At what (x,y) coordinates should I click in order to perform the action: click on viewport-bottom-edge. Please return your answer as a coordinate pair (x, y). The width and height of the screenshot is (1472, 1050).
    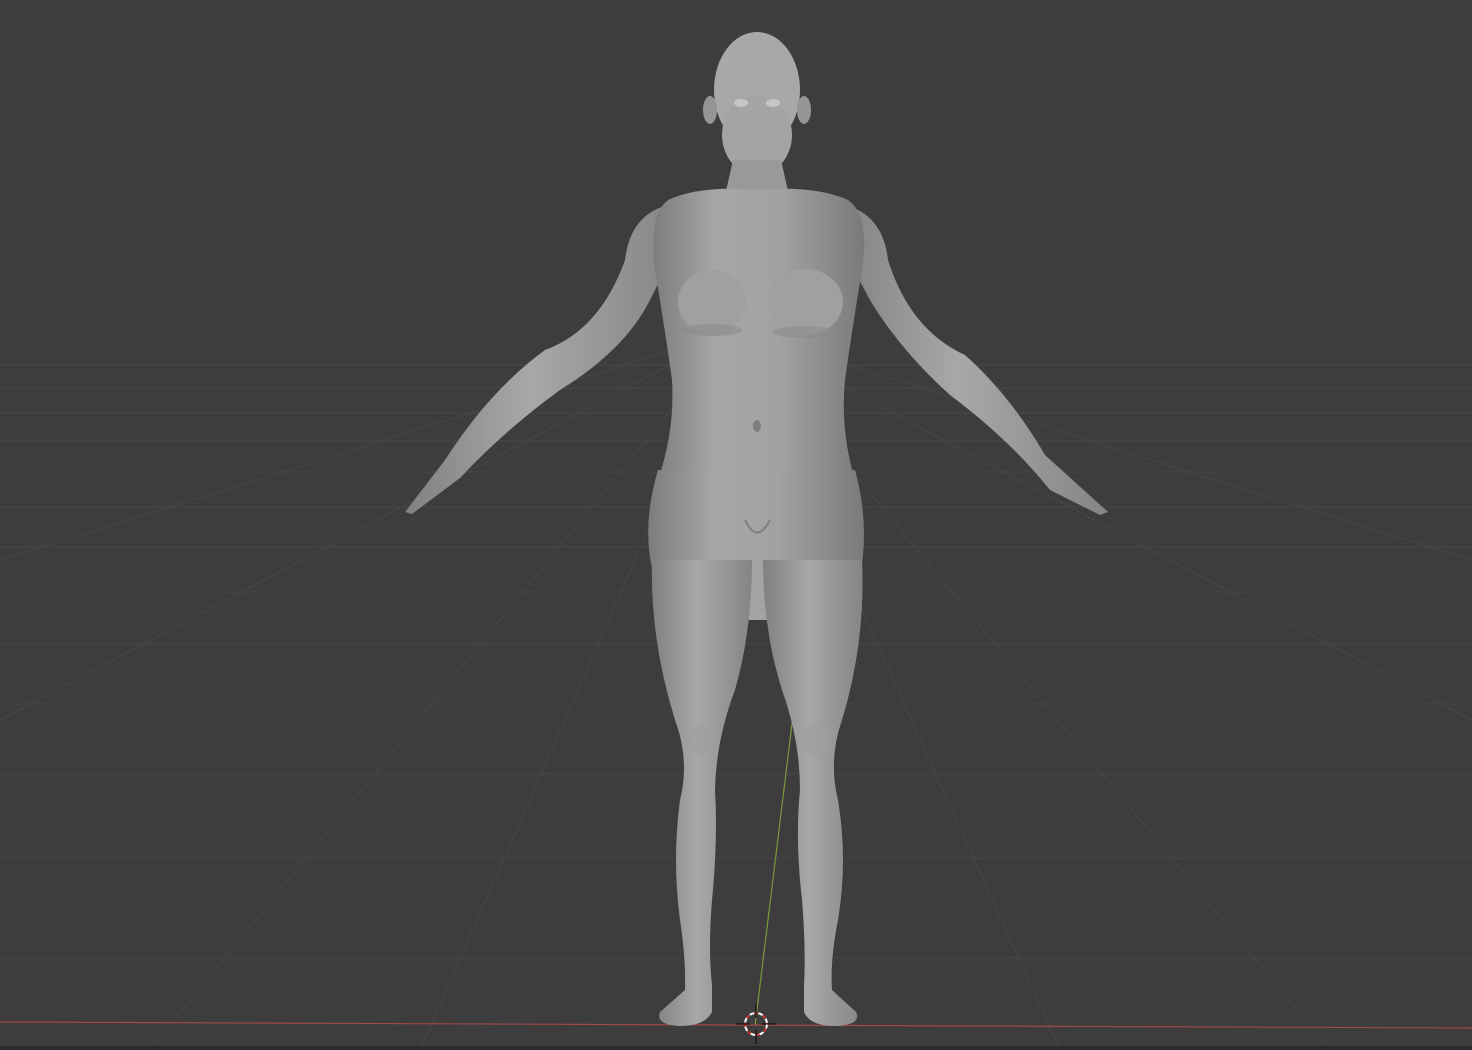
    Looking at the image, I should click on (736, 1048).